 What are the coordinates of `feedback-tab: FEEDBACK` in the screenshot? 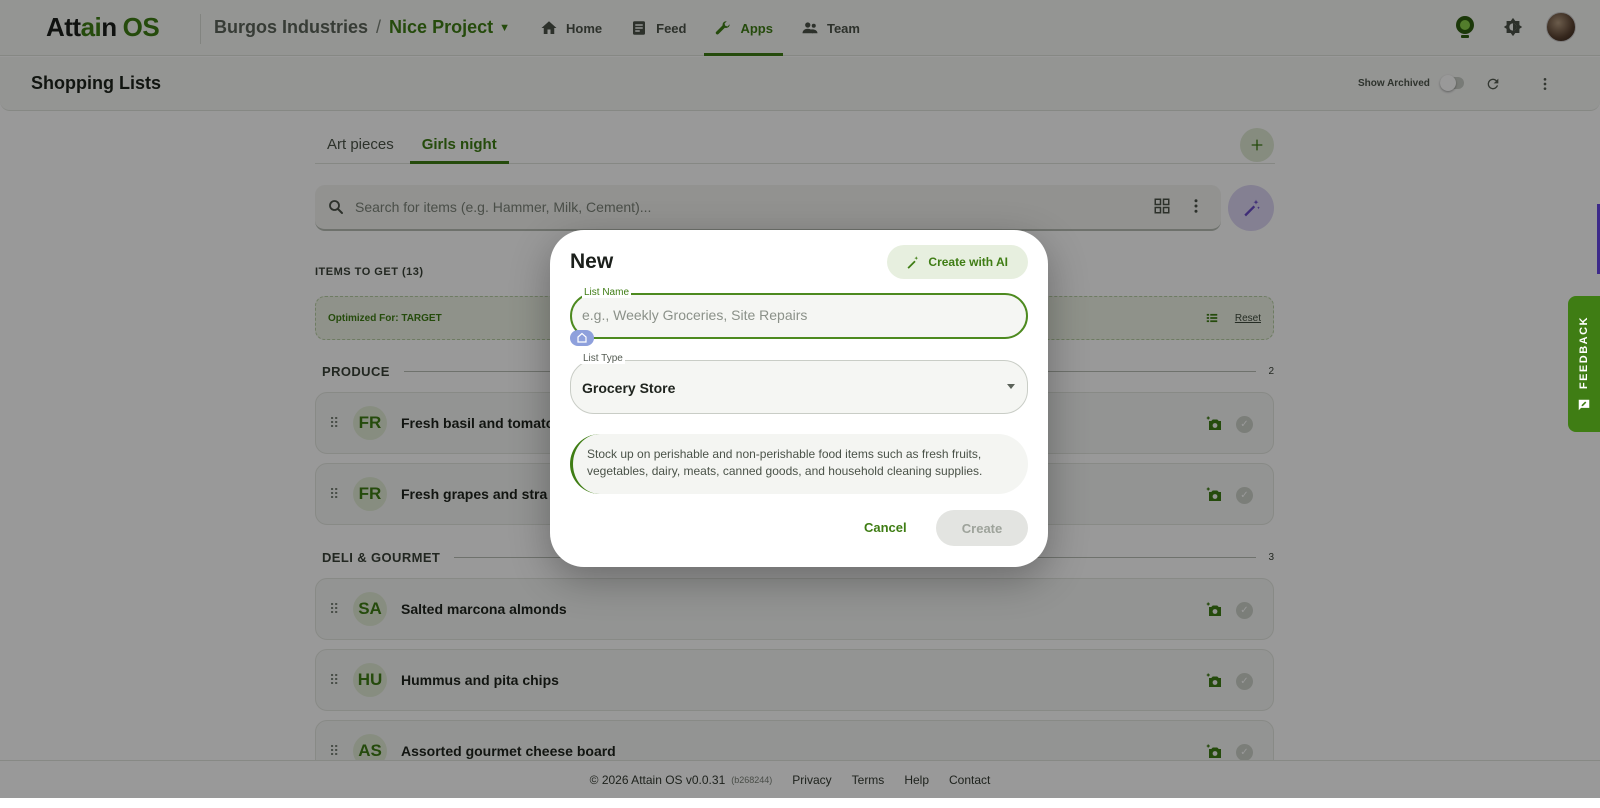 It's located at (1584, 364).